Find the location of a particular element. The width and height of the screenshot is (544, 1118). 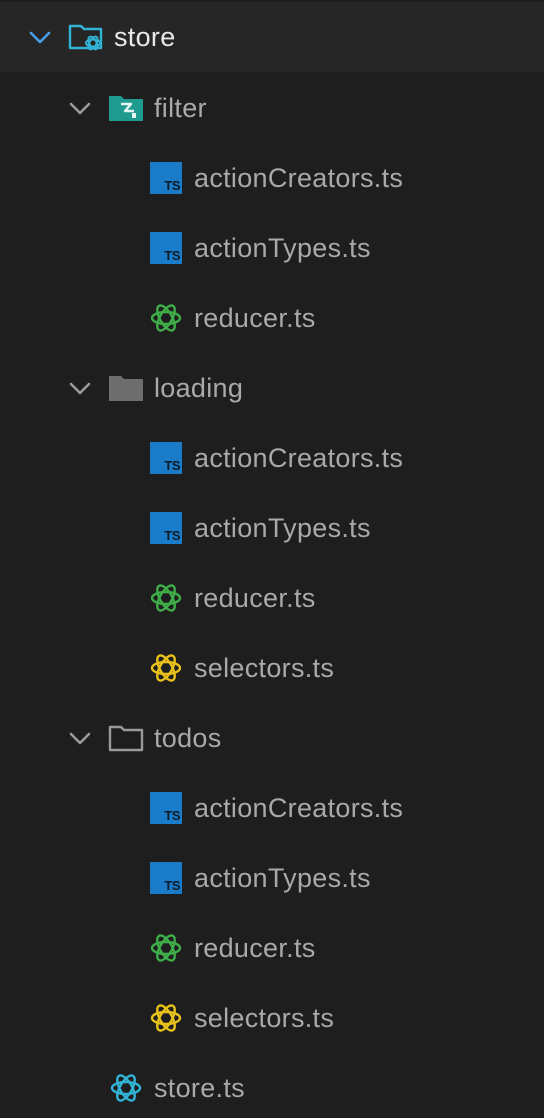

redux-folder-icon is located at coordinates (85, 37).